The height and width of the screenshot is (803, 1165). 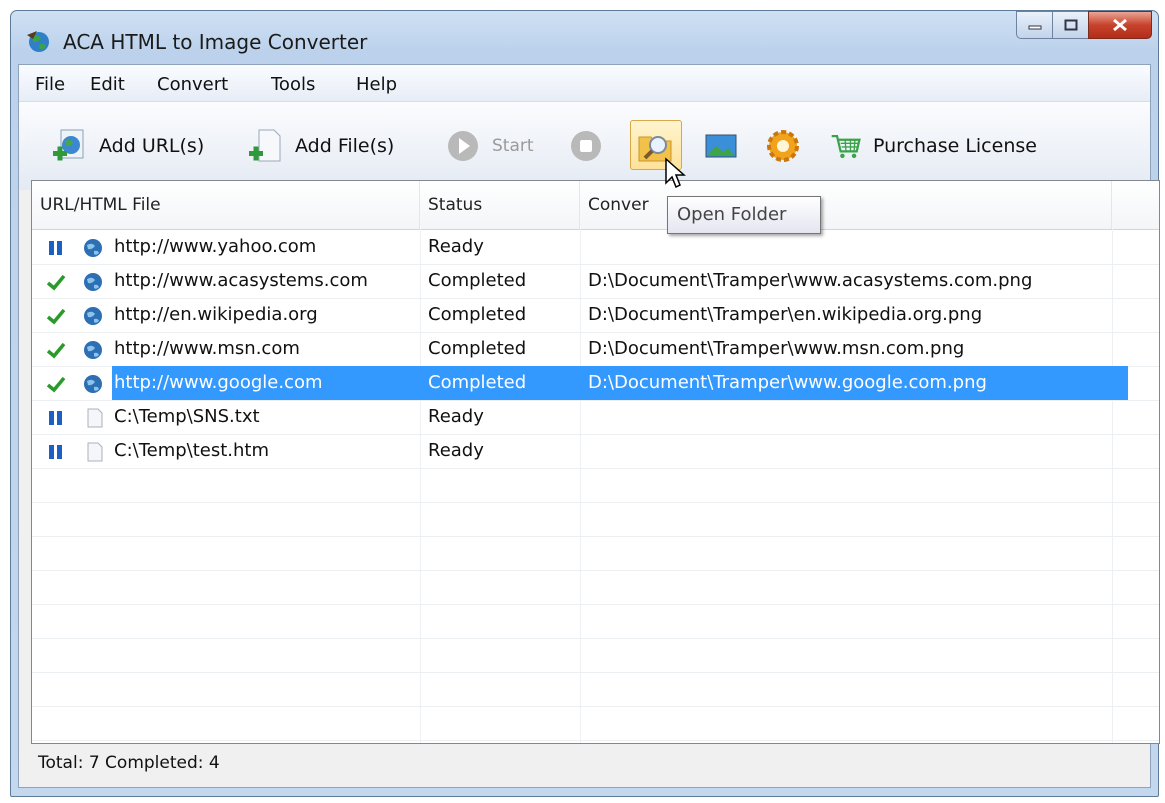 What do you see at coordinates (955, 146) in the screenshot?
I see `purchase-license-label: Purchase License` at bounding box center [955, 146].